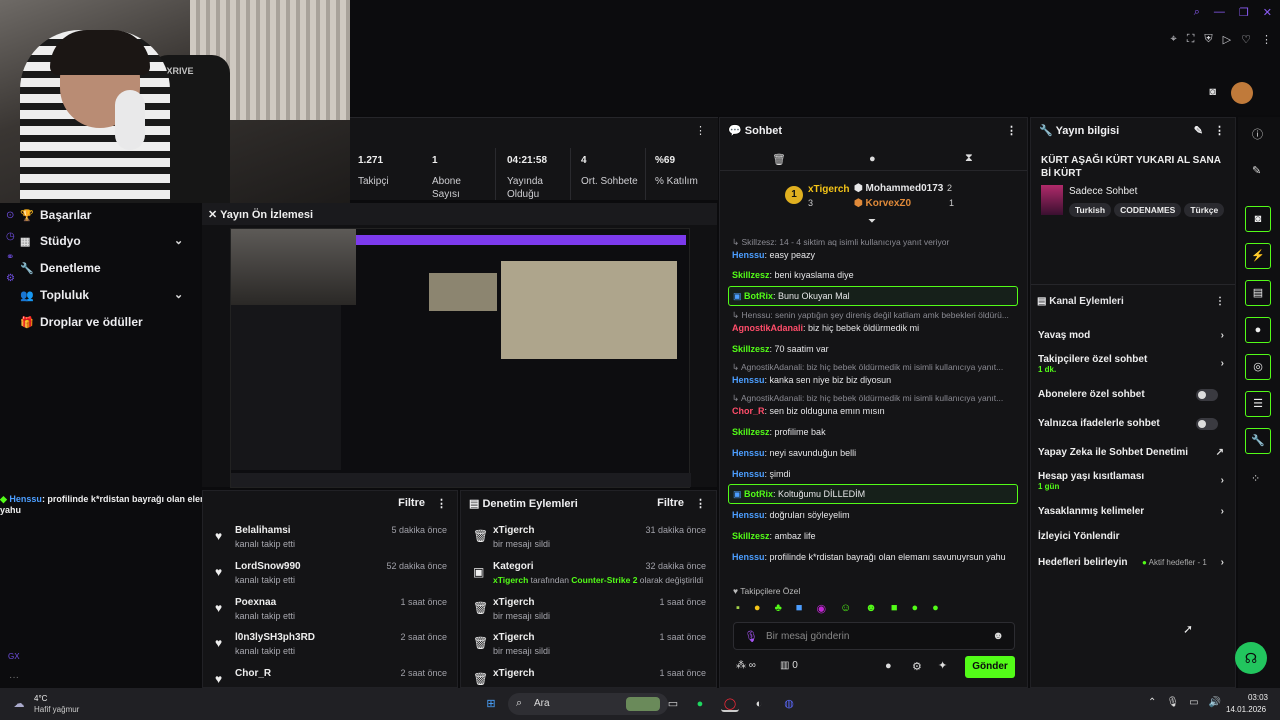 The width and height of the screenshot is (1280, 720). I want to click on info-icon: ⓘ, so click(1257, 134).